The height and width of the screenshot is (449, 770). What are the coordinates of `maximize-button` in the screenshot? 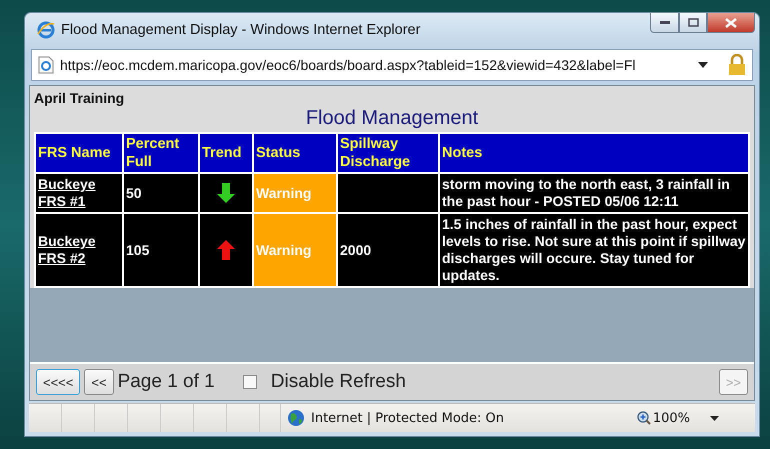 It's located at (693, 23).